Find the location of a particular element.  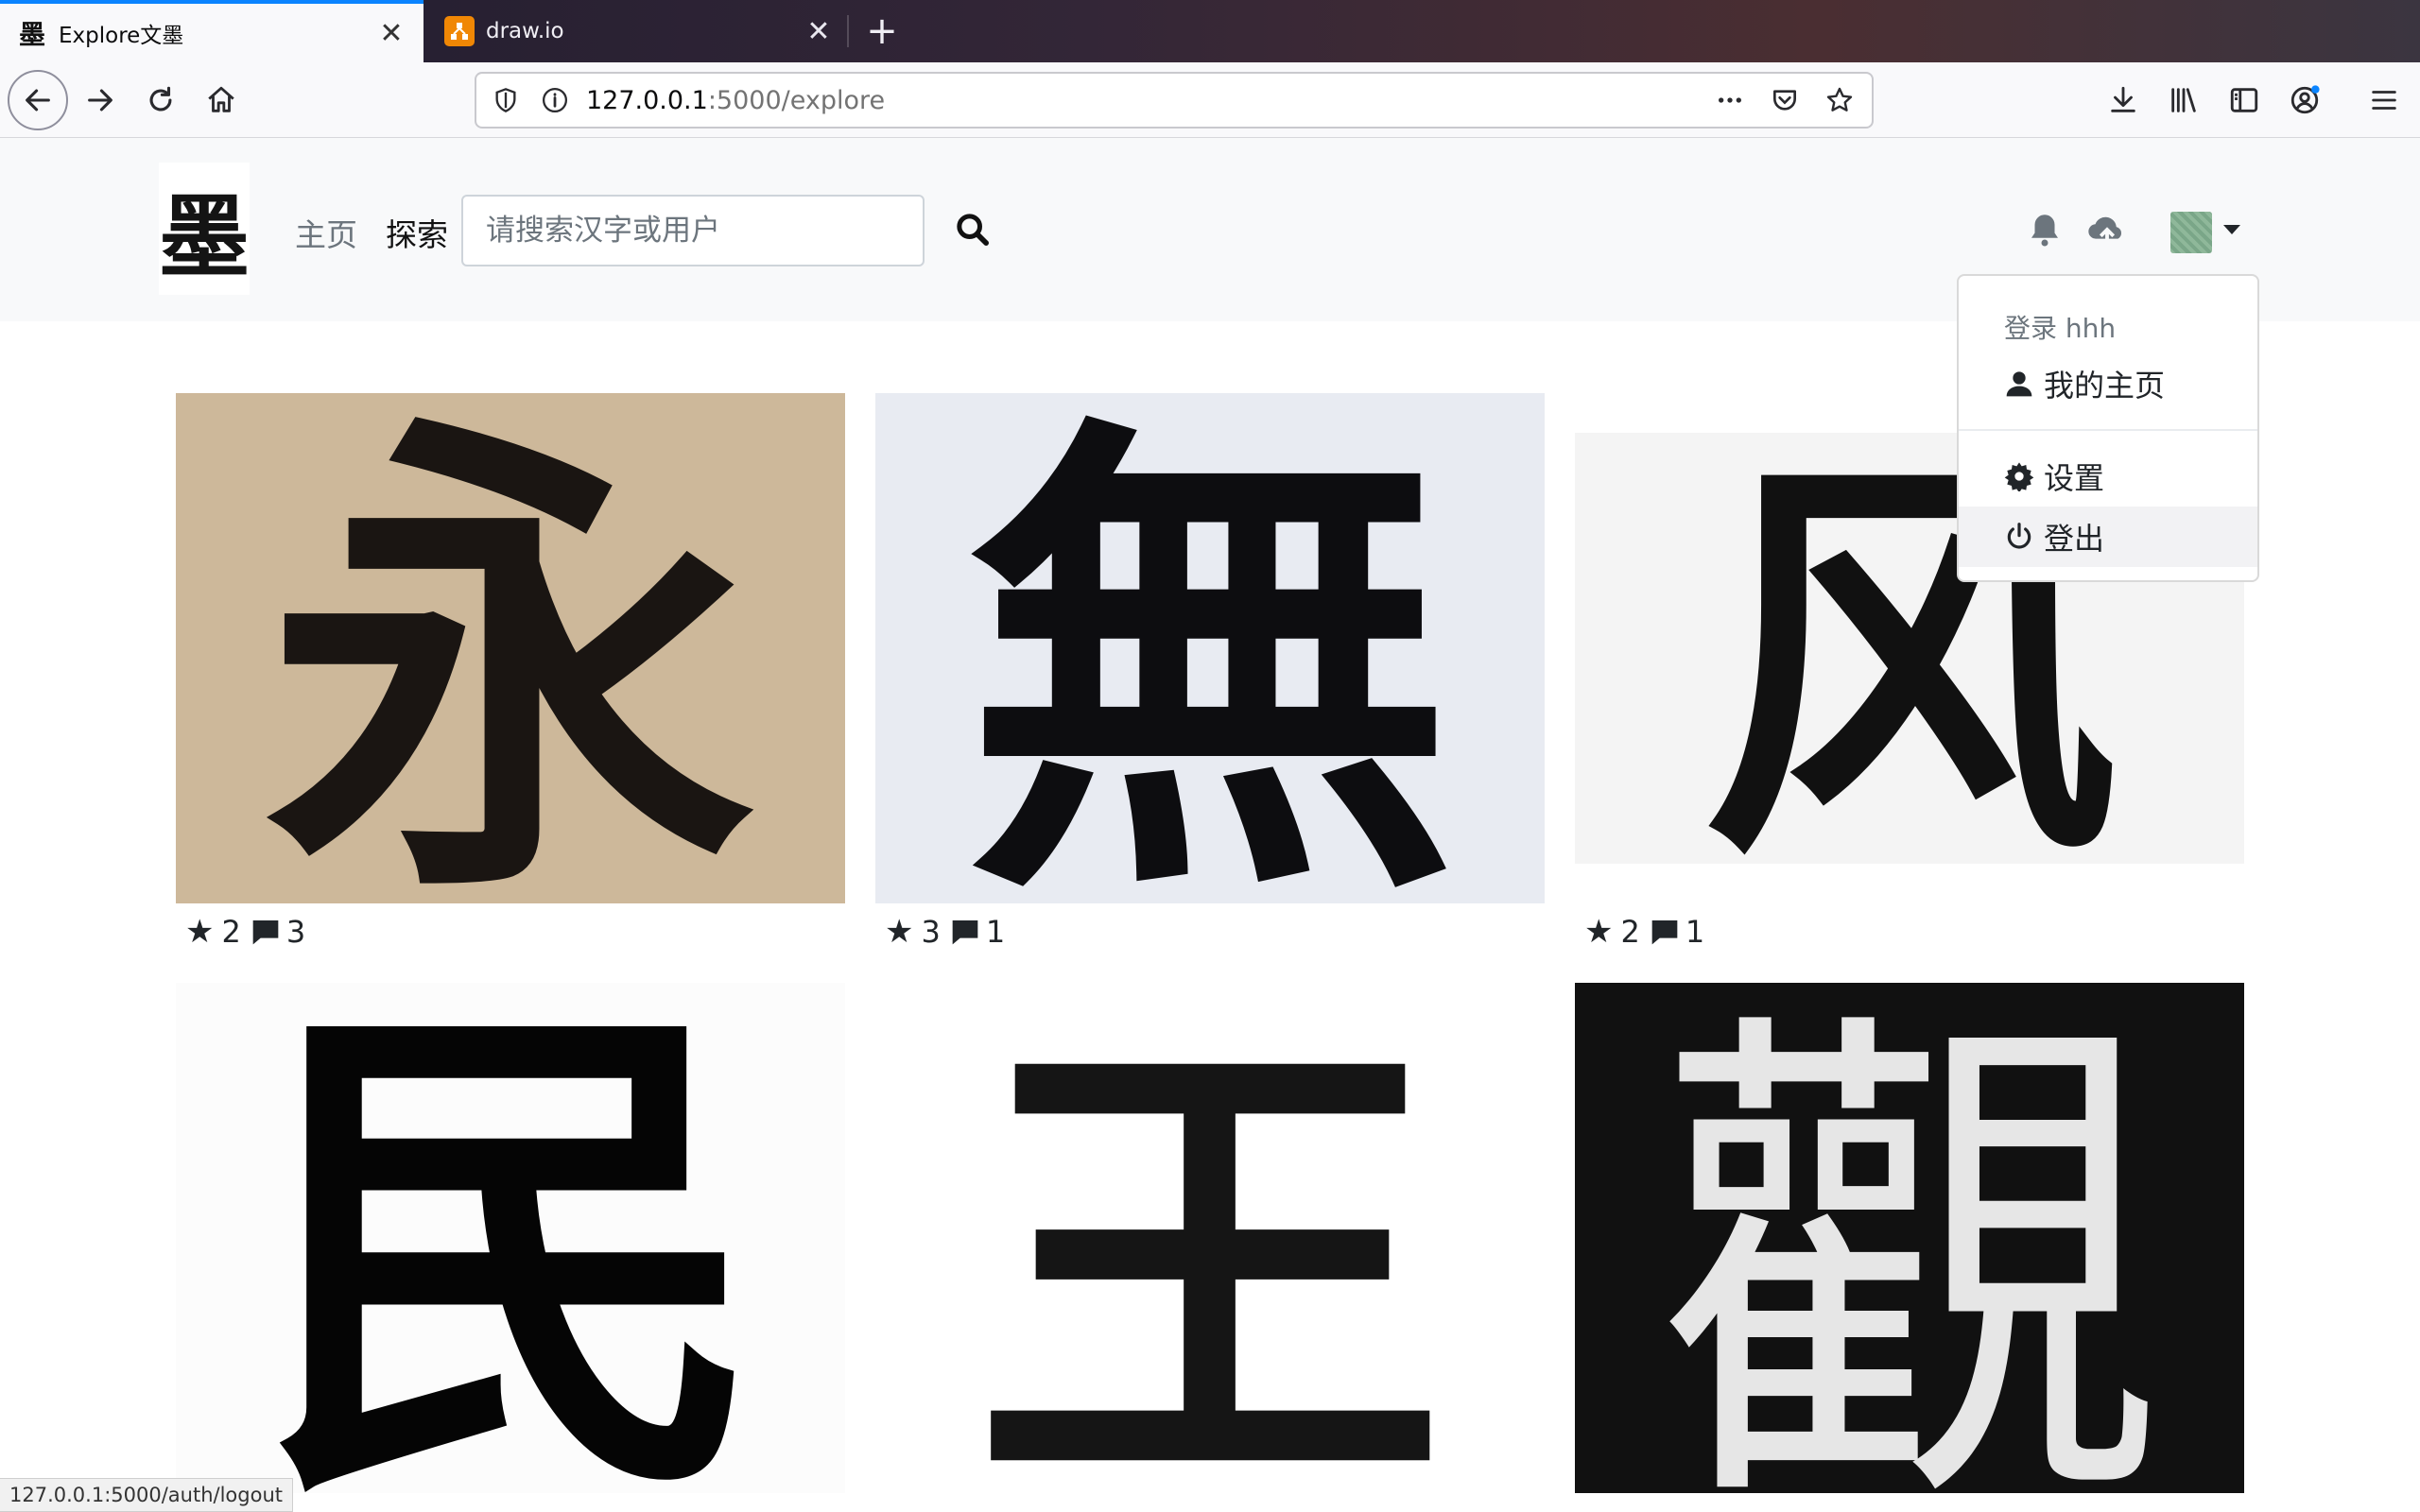

gear-icon is located at coordinates (2019, 476).